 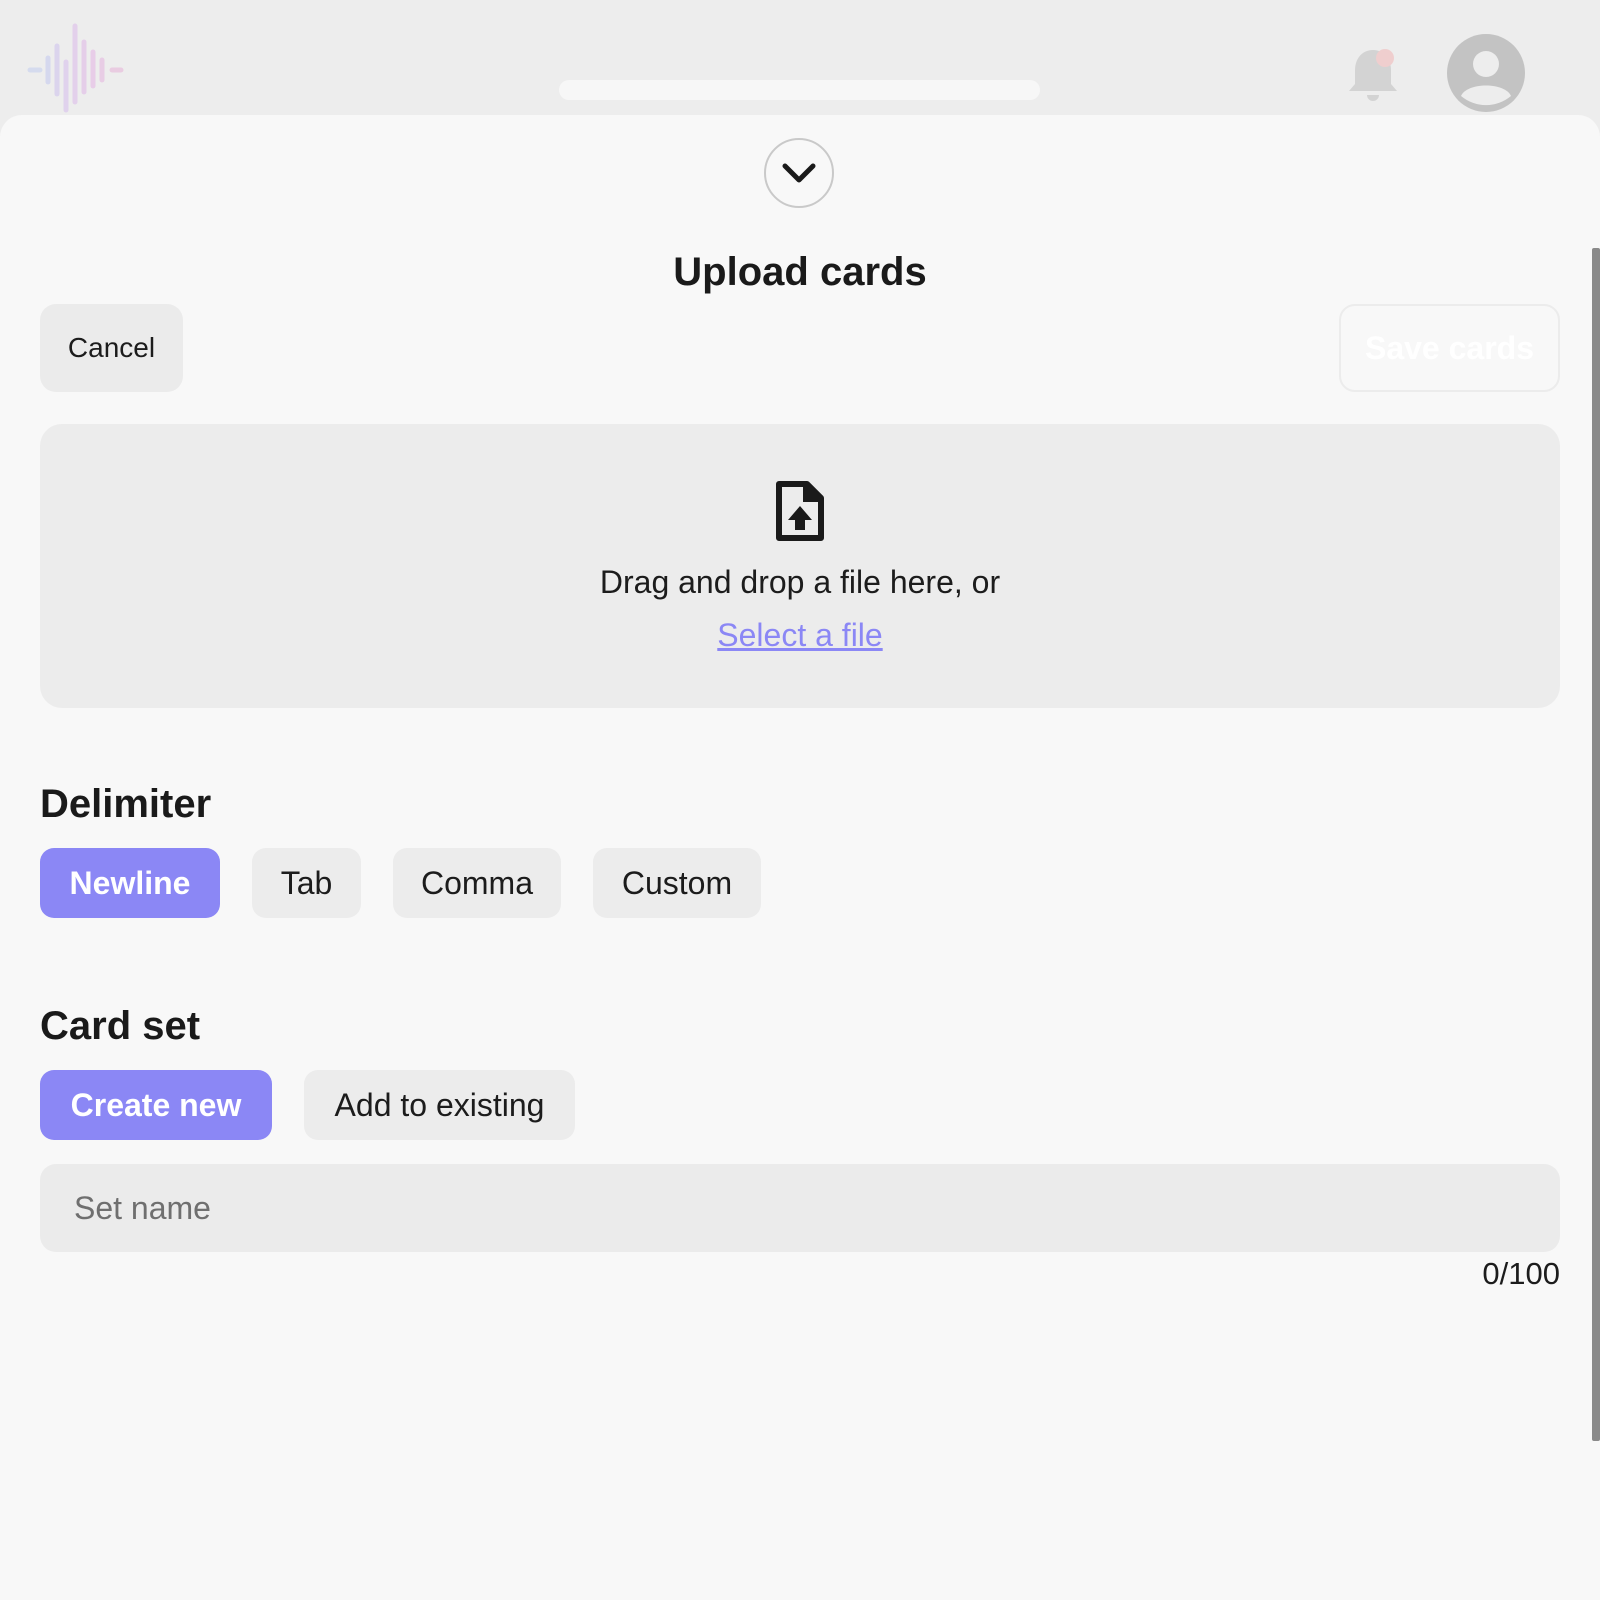 What do you see at coordinates (1449, 348) in the screenshot?
I see `save-cards-button: Save cards` at bounding box center [1449, 348].